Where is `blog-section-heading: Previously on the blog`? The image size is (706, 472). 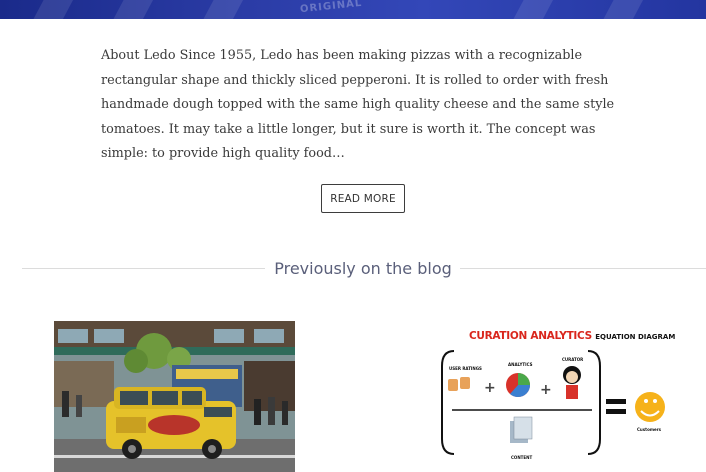 blog-section-heading: Previously on the blog is located at coordinates (363, 268).